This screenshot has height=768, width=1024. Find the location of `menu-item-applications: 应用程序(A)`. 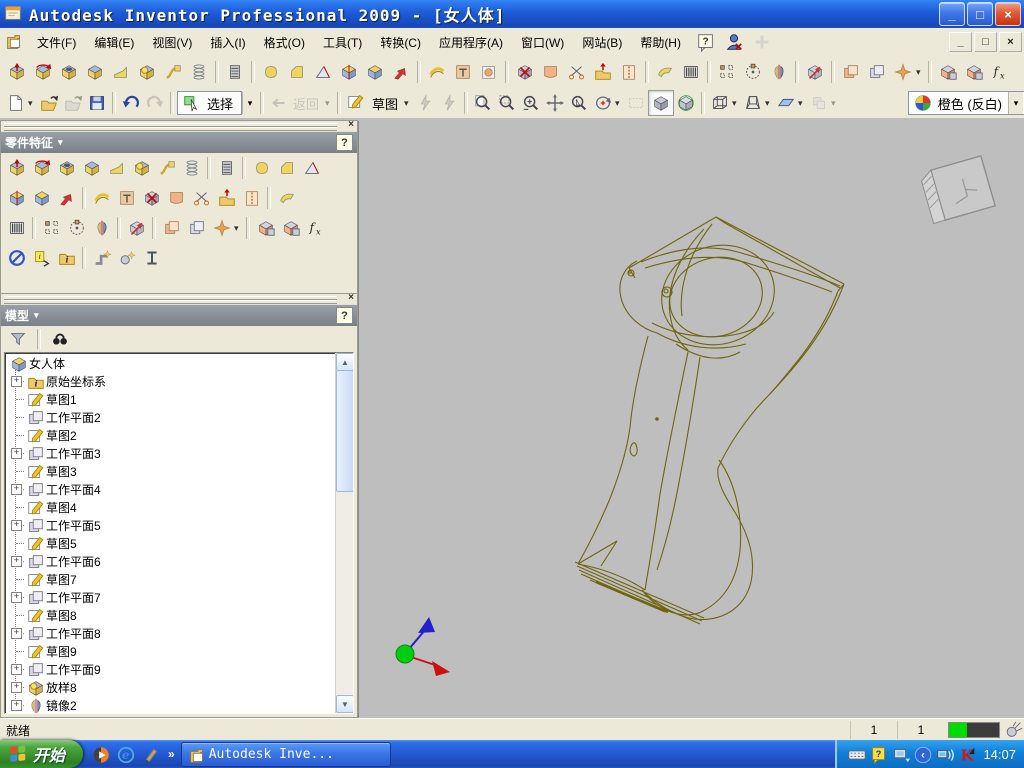

menu-item-applications: 应用程序(A) is located at coordinates (471, 42).